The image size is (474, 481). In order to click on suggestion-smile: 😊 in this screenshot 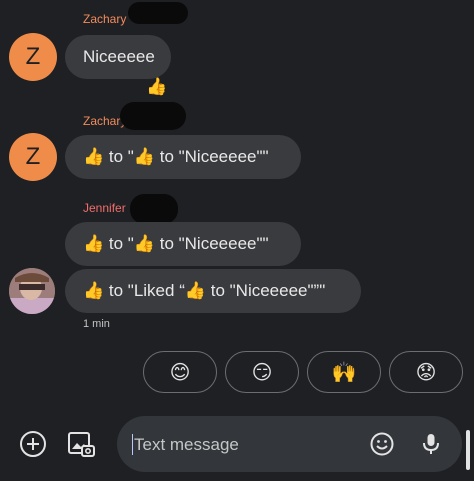, I will do `click(180, 372)`.